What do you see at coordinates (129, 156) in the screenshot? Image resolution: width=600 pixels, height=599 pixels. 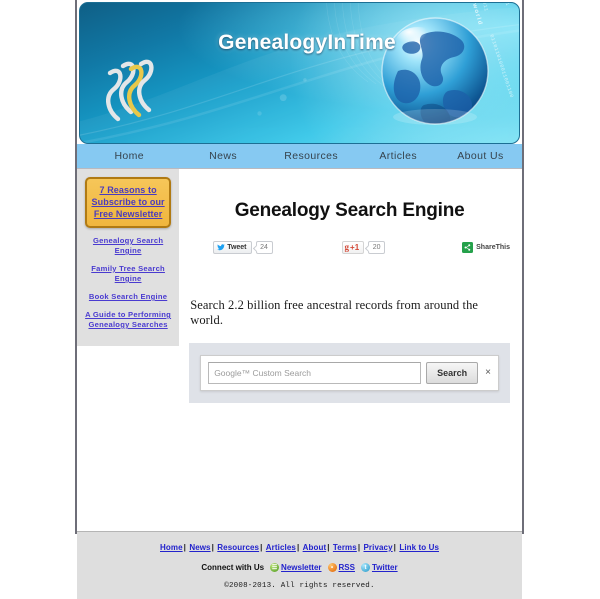 I see `nav-item-home: Home` at bounding box center [129, 156].